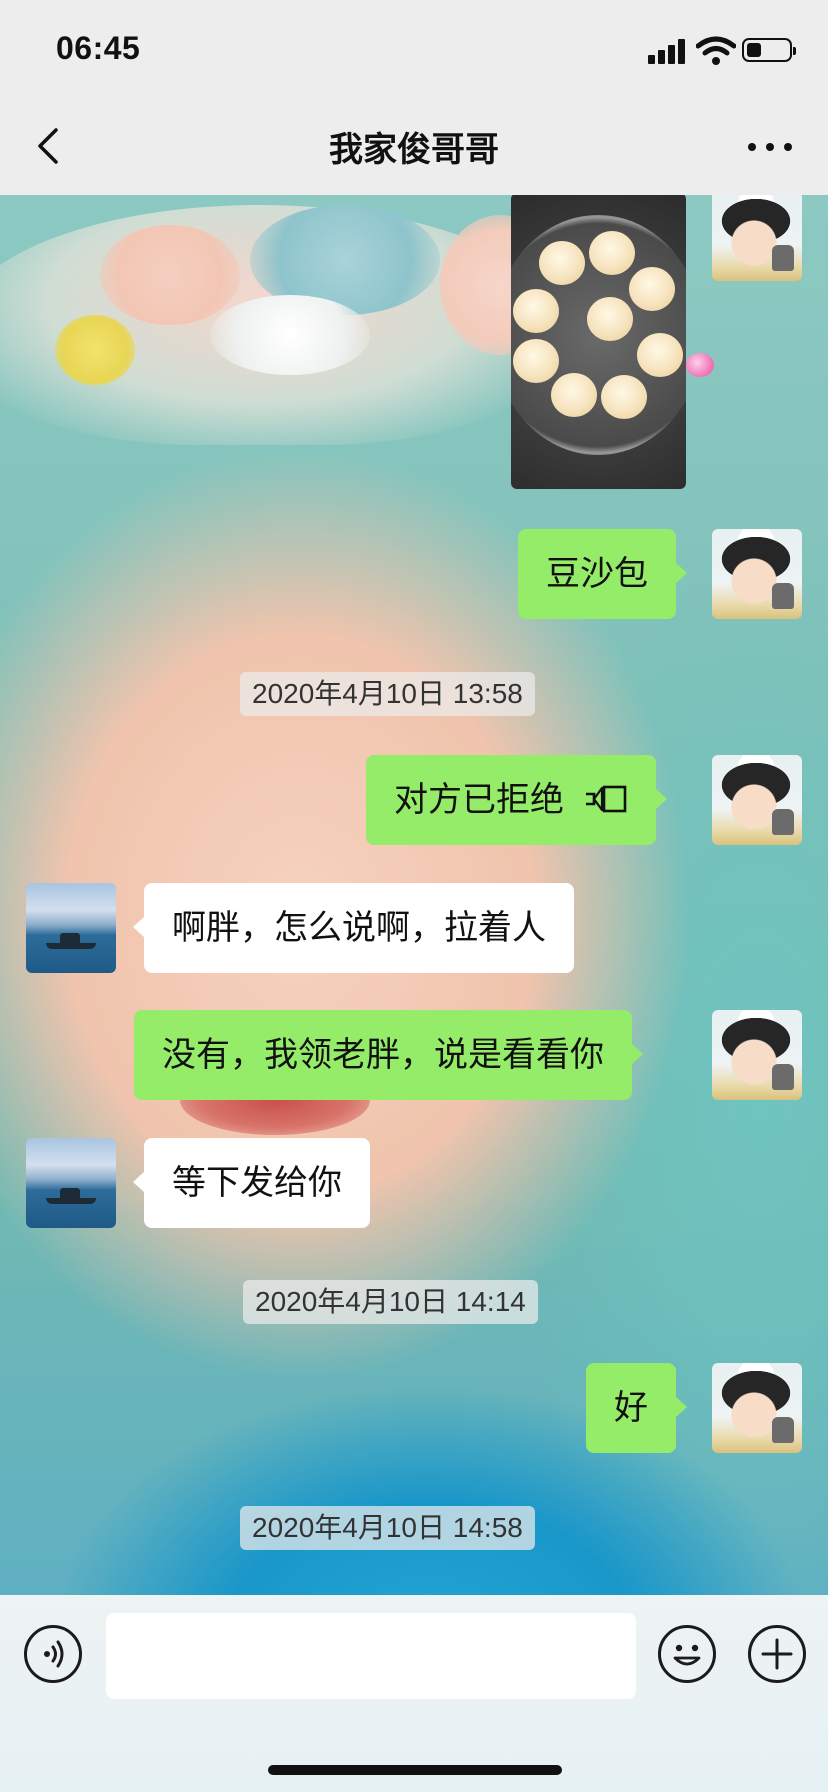 The height and width of the screenshot is (1792, 828). What do you see at coordinates (98, 48) in the screenshot?
I see `status-time: 06:45` at bounding box center [98, 48].